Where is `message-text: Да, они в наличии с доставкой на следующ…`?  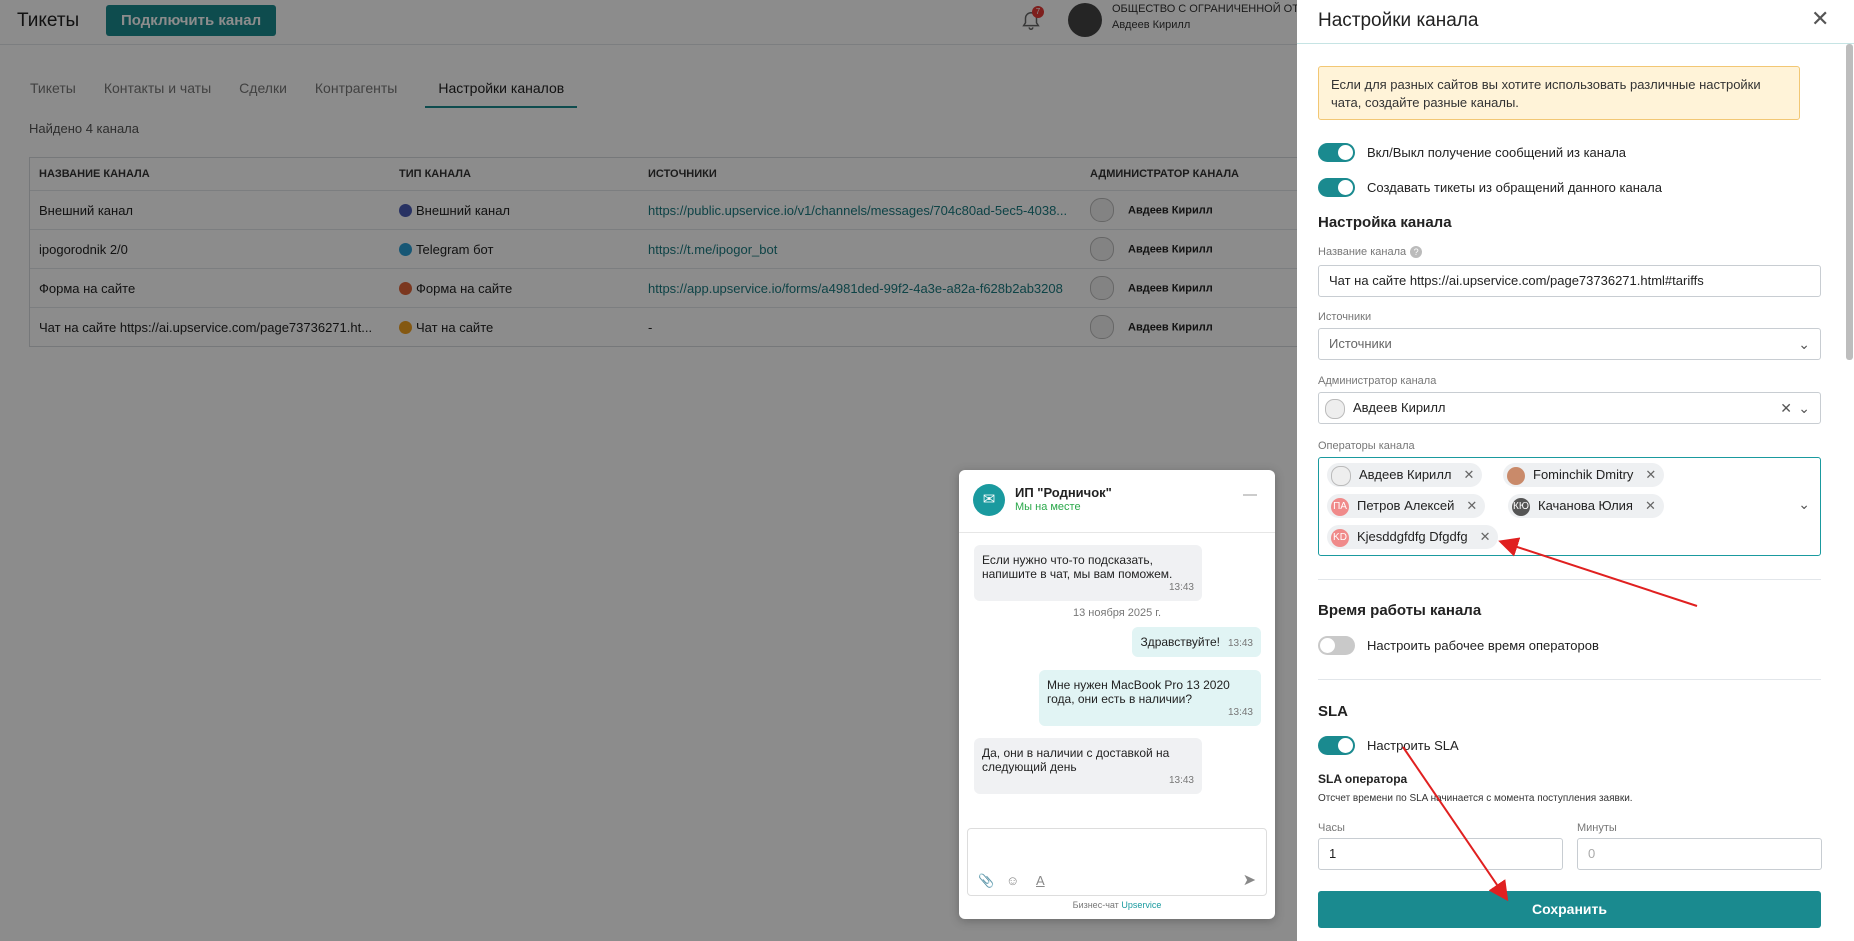 message-text: Да, они в наличии с доставкой на следующ… is located at coordinates (1076, 760).